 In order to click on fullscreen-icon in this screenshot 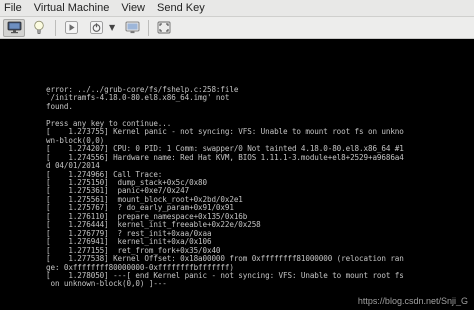, I will do `click(164, 27)`.